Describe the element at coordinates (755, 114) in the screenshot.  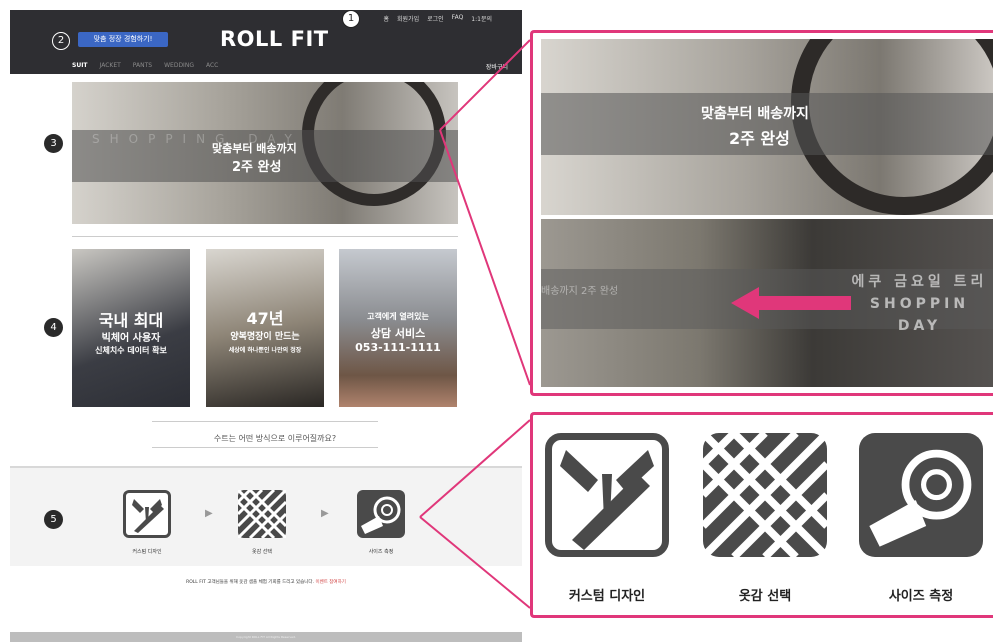
I see `zoom-hero-line-1: 맞춤부터 배송까지` at that location.